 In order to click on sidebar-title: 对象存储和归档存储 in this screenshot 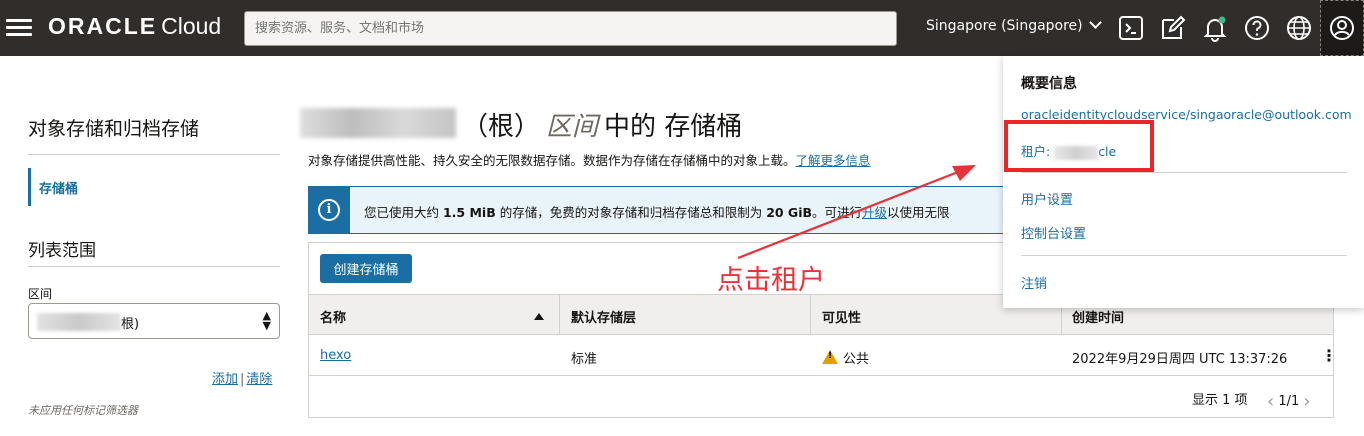, I will do `click(114, 129)`.